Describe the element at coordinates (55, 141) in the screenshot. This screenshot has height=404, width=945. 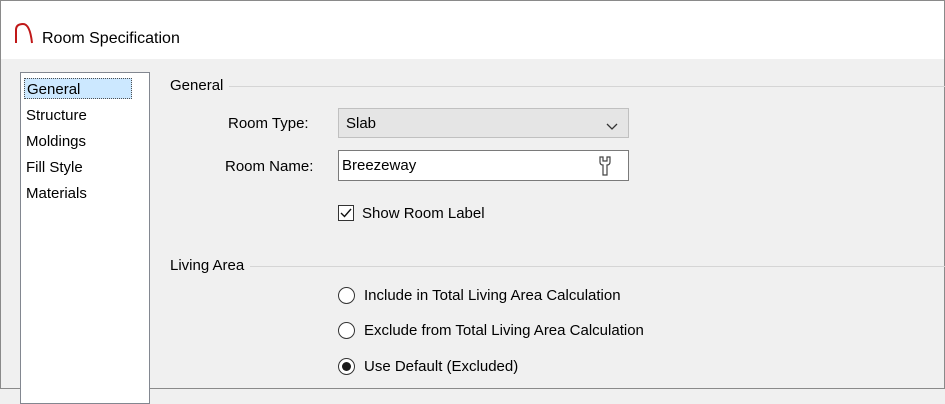
I see `sidebar-item-moldings: Moldings` at that location.